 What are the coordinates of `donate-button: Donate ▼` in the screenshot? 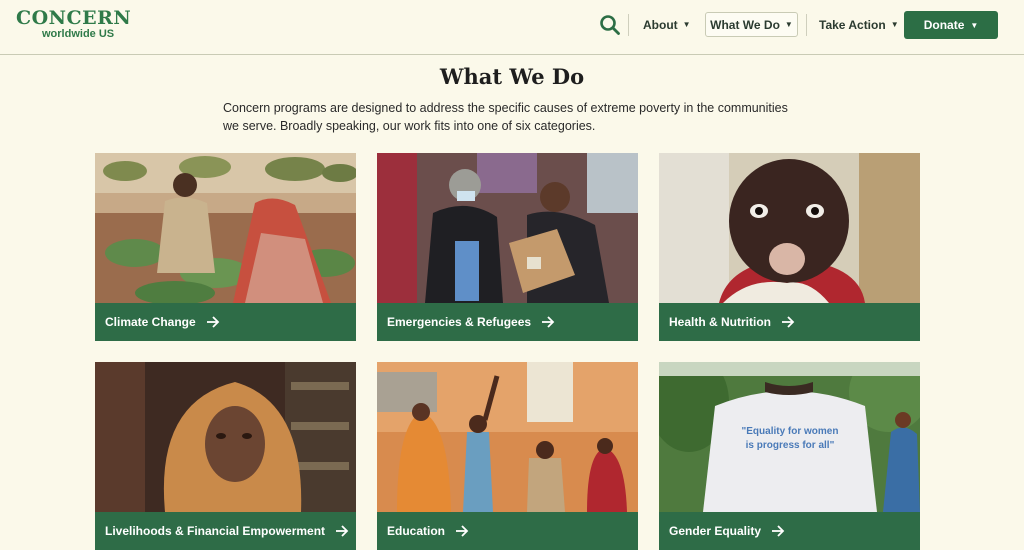 It's located at (951, 25).